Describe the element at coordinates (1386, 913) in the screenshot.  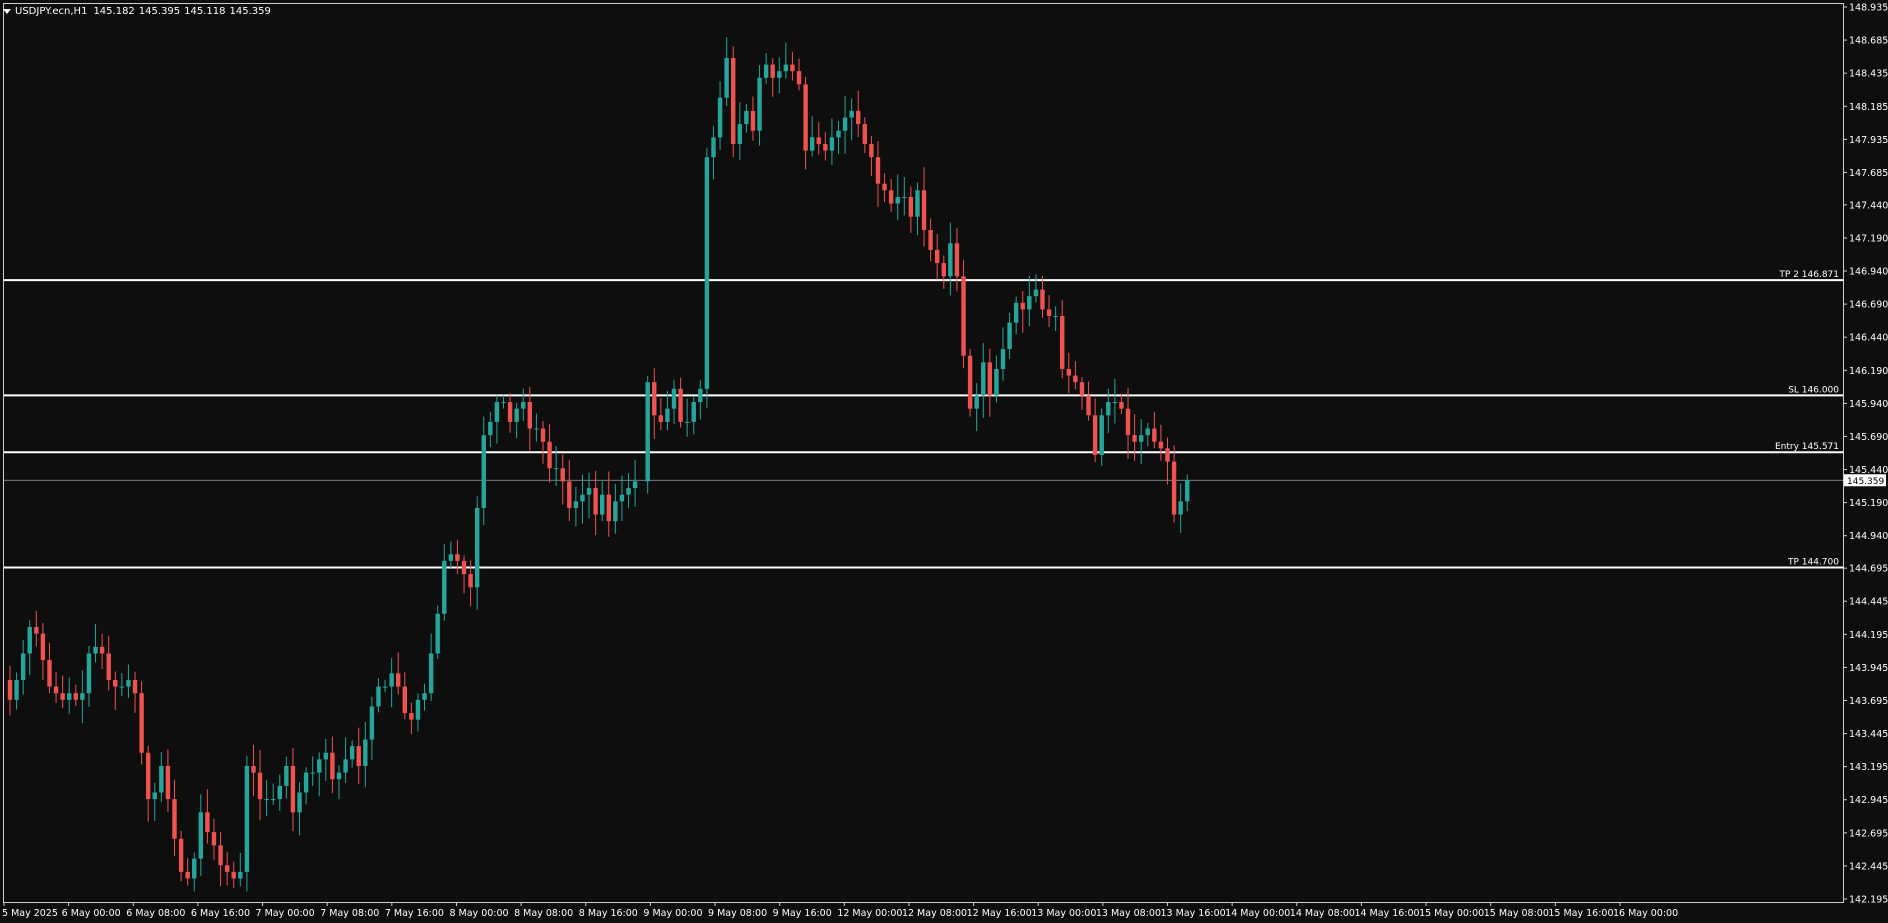
I see `time-tick-label: 14 May 16:00` at that location.